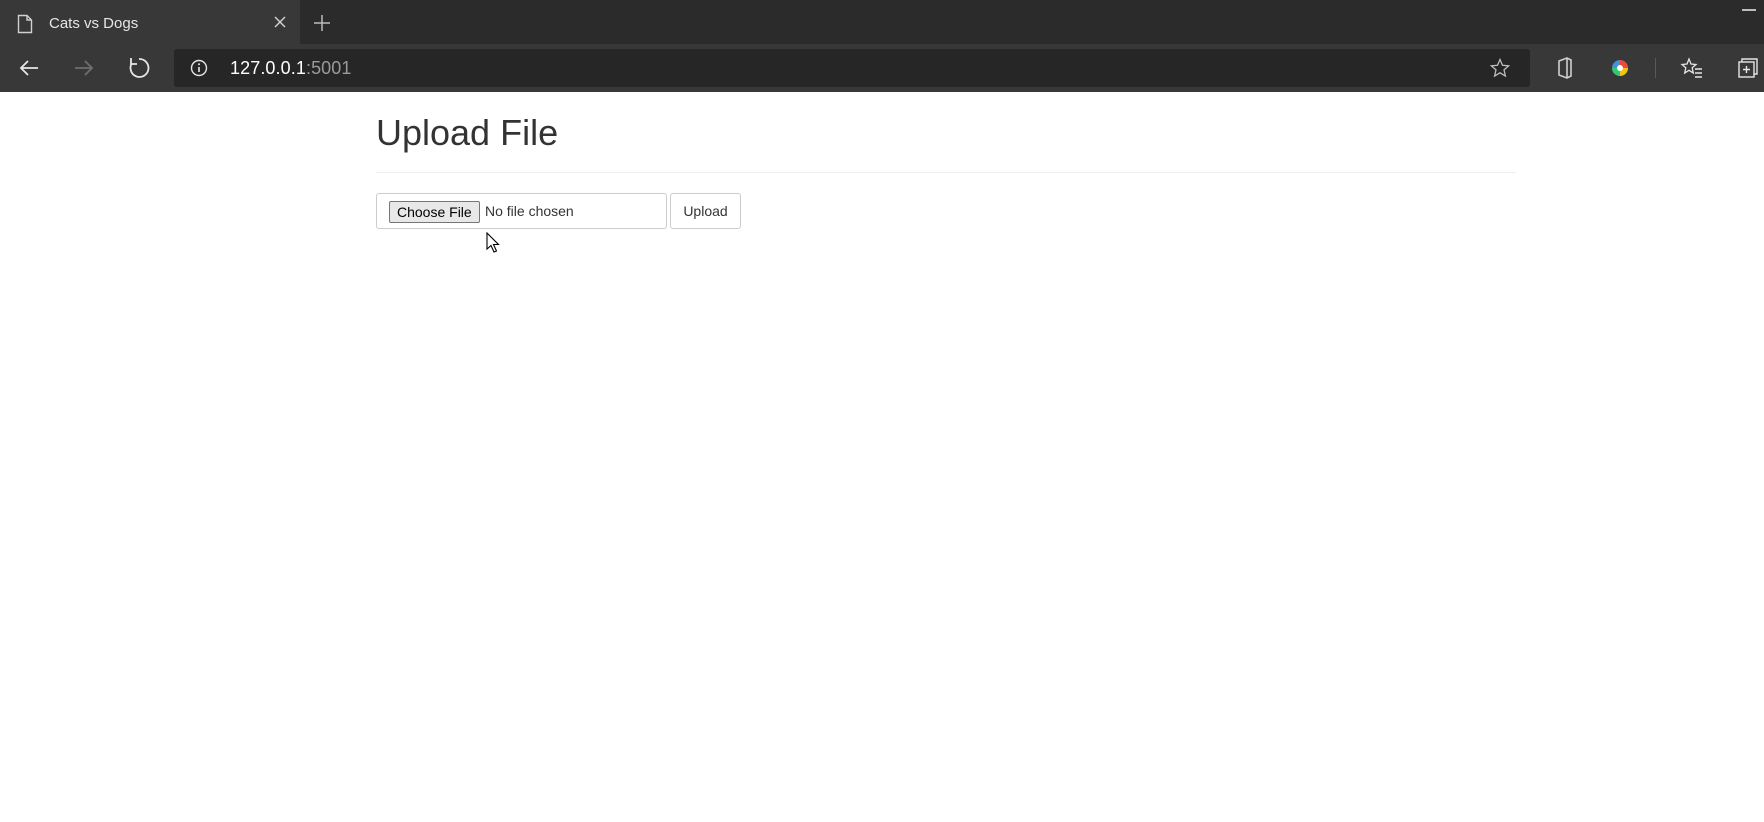 The image size is (1764, 822). What do you see at coordinates (29, 68) in the screenshot?
I see `back-arrow-icon` at bounding box center [29, 68].